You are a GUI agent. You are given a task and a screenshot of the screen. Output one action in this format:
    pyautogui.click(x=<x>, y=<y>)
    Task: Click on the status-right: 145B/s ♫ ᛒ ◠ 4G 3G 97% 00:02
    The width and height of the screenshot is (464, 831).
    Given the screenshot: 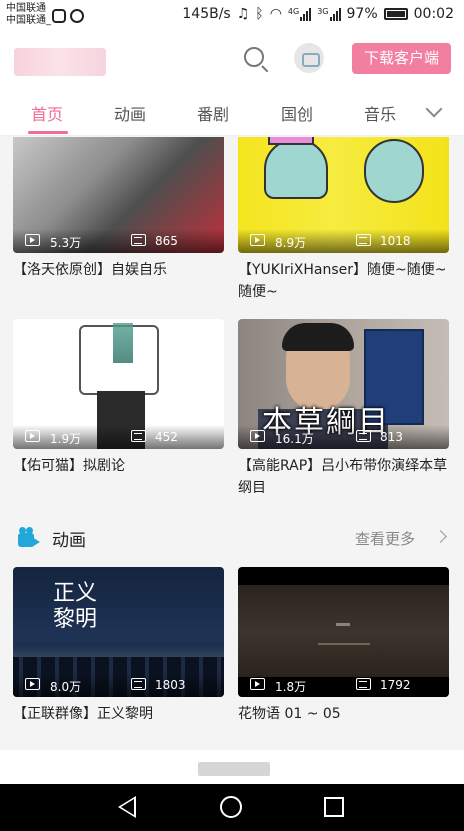 What is the action you would take?
    pyautogui.click(x=318, y=14)
    